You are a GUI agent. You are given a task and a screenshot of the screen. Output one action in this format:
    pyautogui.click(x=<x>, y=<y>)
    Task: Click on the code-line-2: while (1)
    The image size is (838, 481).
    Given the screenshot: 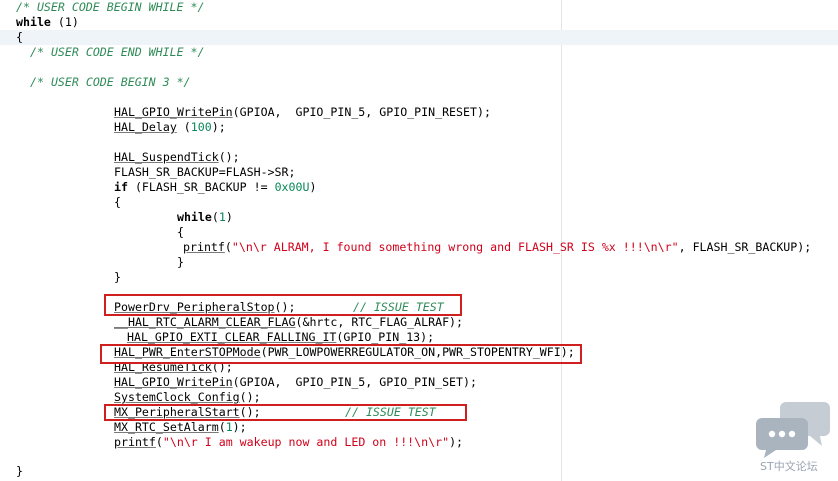 What is the action you would take?
    pyautogui.click(x=47, y=22)
    